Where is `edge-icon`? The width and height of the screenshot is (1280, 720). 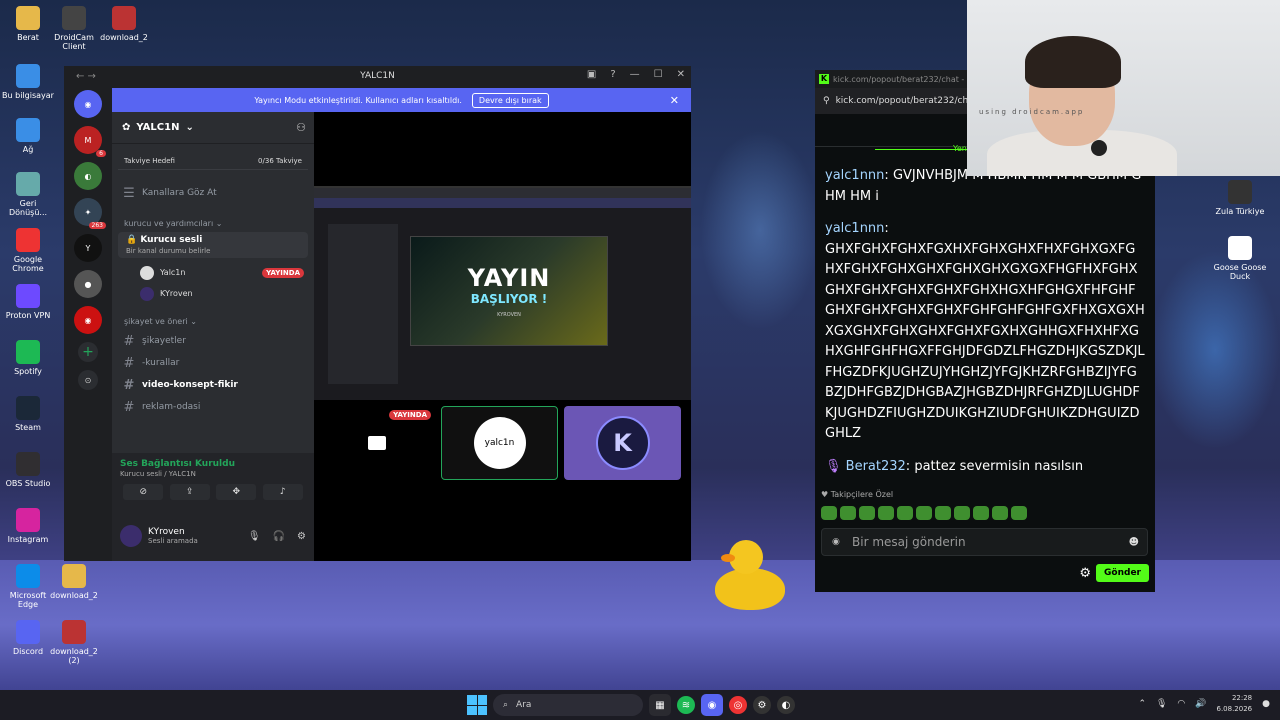 edge-icon is located at coordinates (28, 576).